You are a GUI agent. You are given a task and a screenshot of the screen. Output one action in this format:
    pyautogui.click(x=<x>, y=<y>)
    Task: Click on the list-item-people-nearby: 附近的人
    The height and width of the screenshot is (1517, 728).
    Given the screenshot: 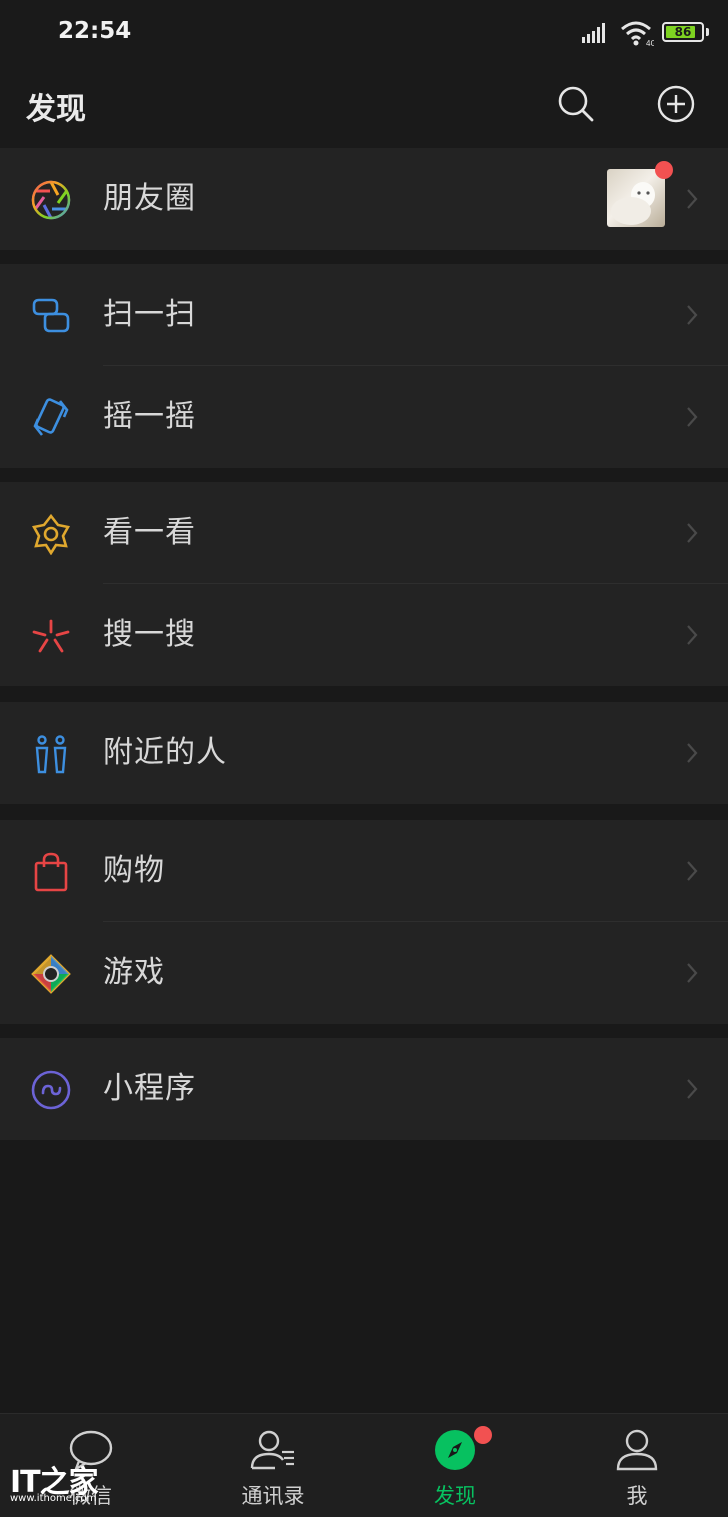 What is the action you would take?
    pyautogui.click(x=364, y=753)
    